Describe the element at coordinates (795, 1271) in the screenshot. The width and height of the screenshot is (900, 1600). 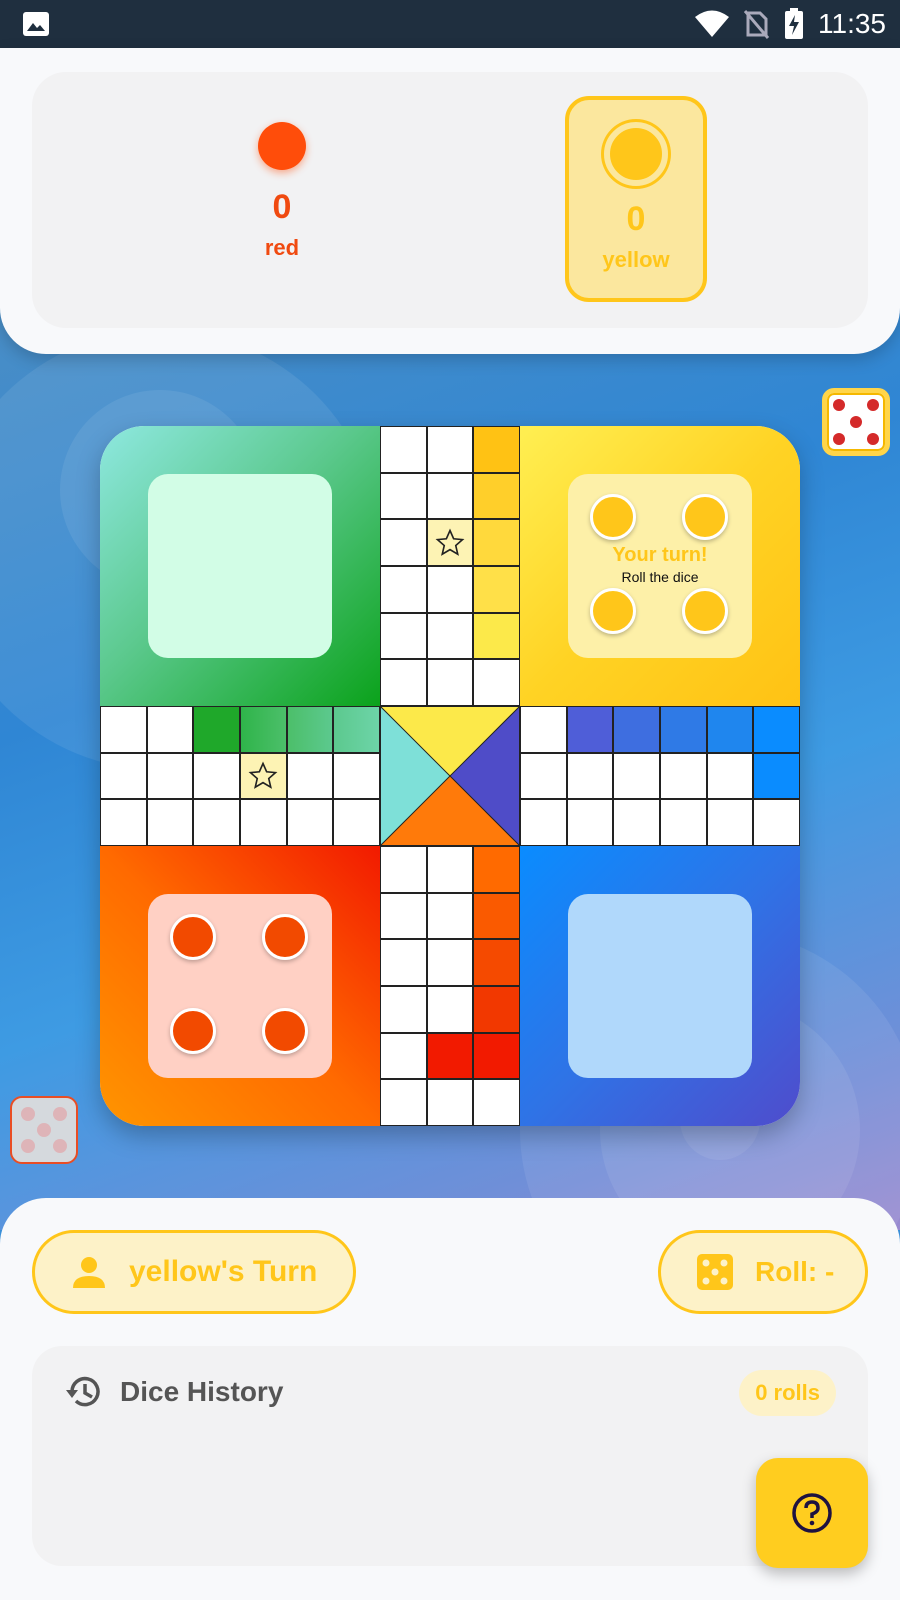
I see `roll-label: Roll: -` at that location.